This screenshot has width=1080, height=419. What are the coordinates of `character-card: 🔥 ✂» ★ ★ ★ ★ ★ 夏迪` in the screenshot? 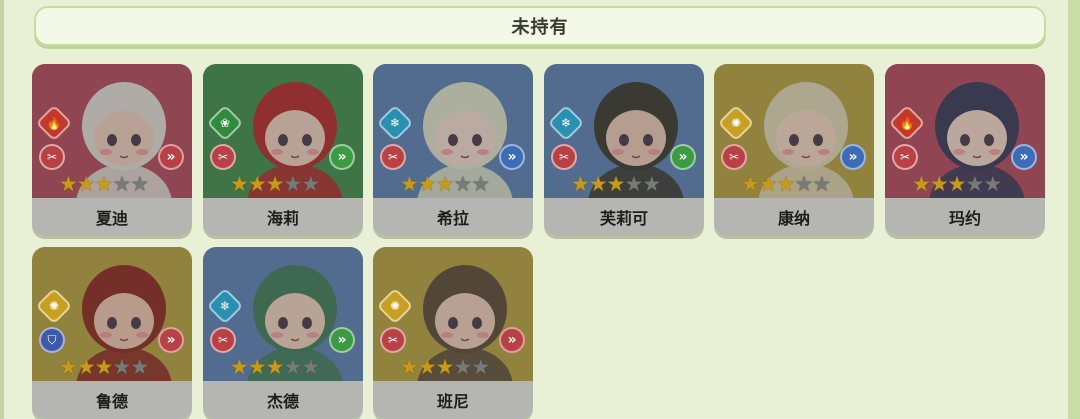 It's located at (112, 150).